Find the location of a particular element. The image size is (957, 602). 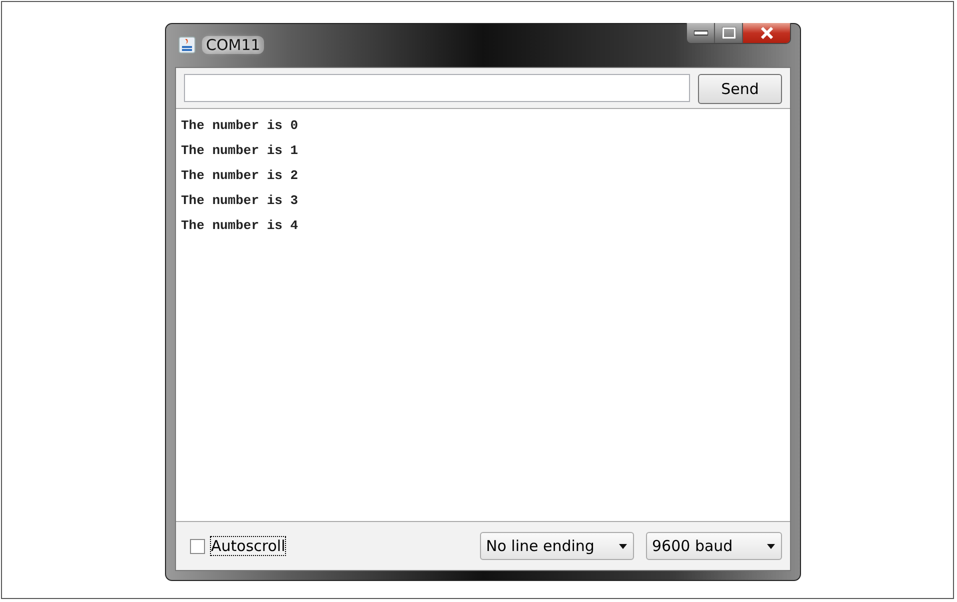

send-button: Send is located at coordinates (740, 89).